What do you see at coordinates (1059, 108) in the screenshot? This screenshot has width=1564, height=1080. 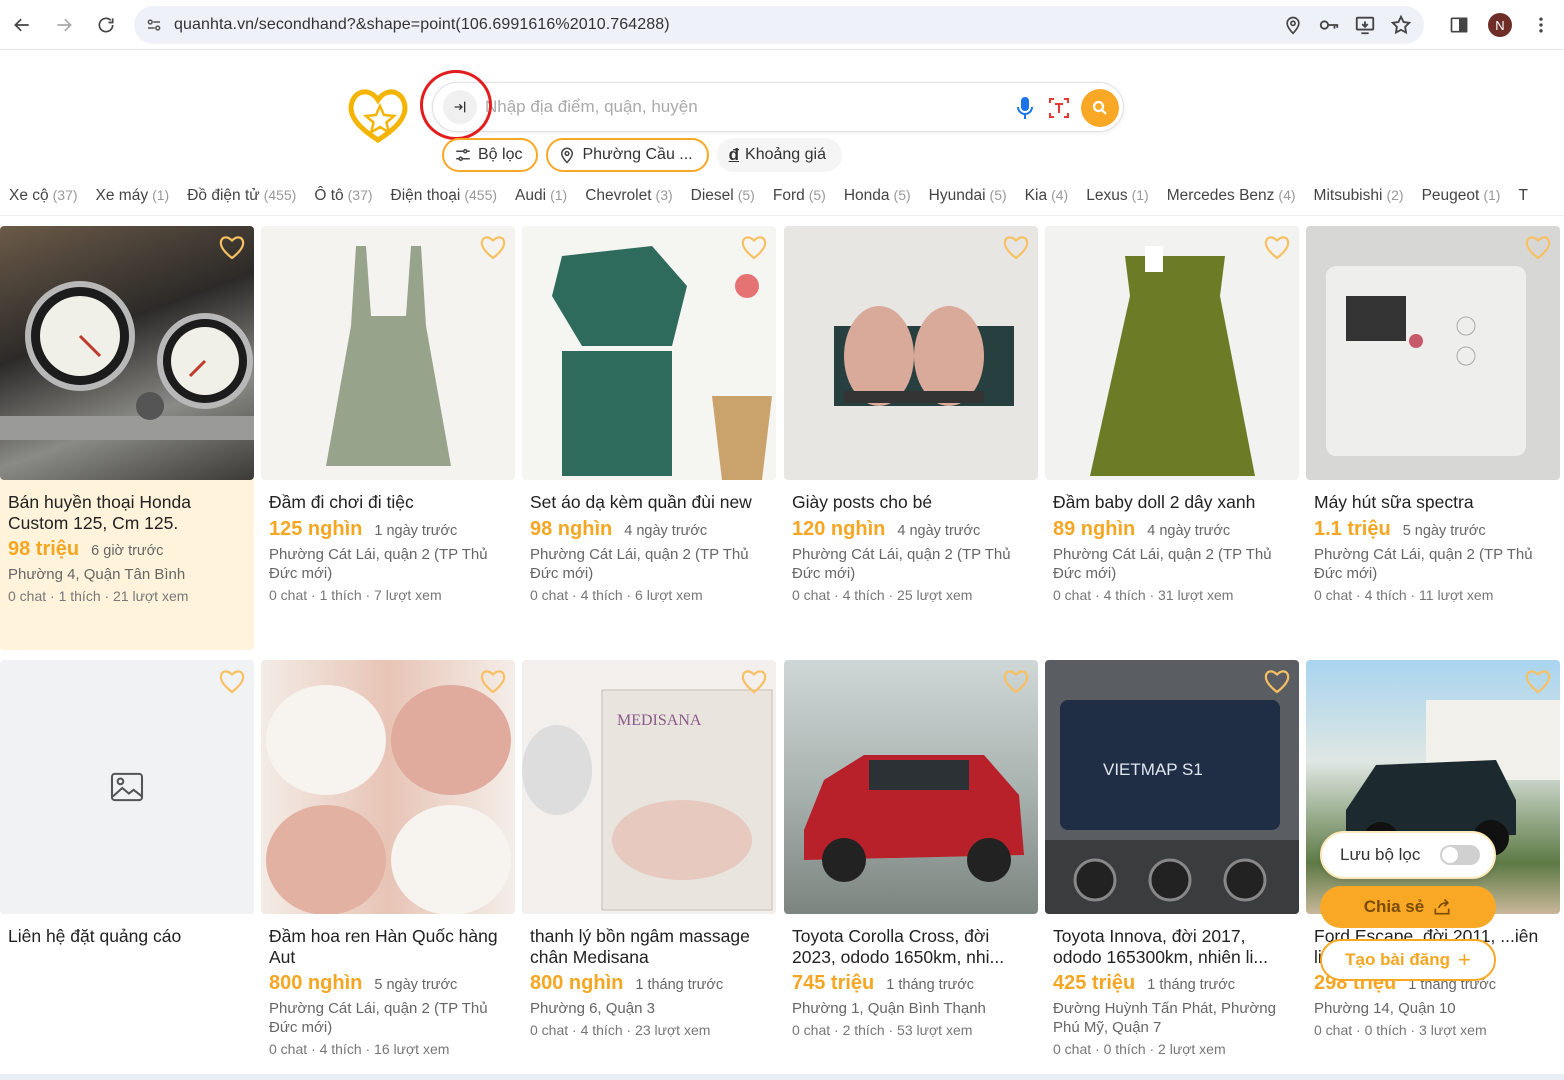 I see `text-scan-icon` at bounding box center [1059, 108].